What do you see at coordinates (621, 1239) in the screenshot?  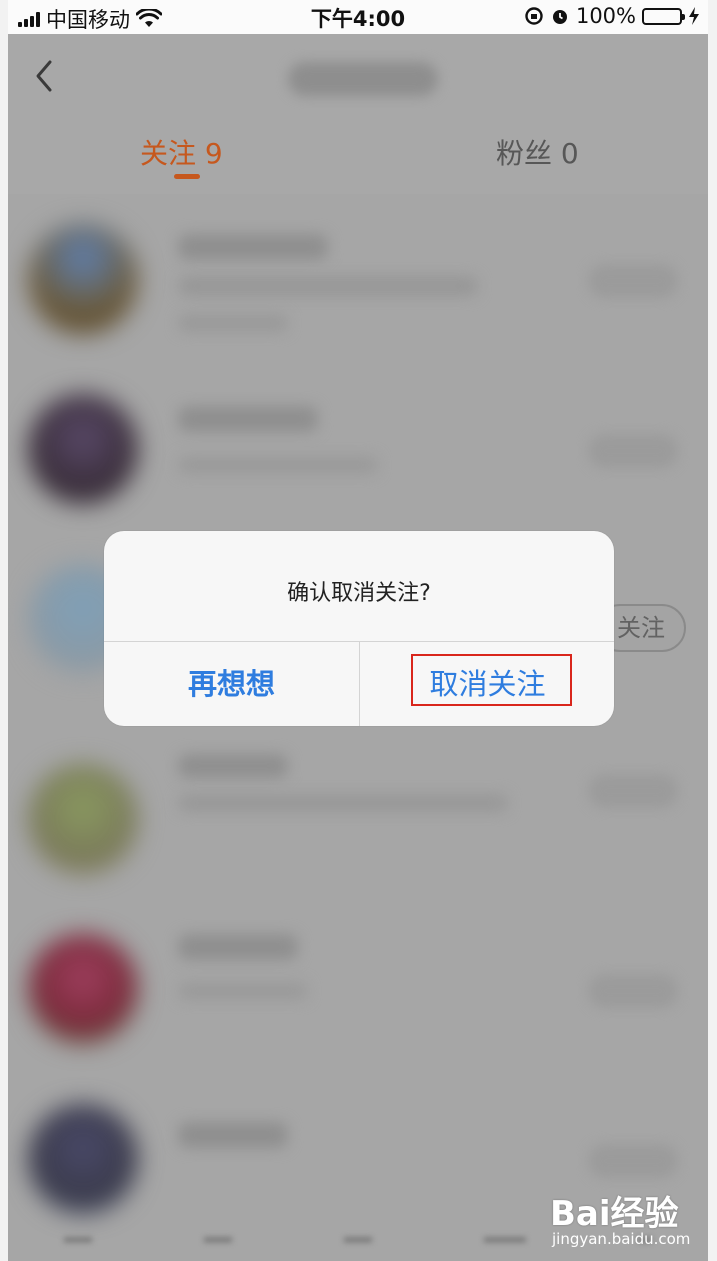 I see `watermark-url: jingyan.baidu.com` at bounding box center [621, 1239].